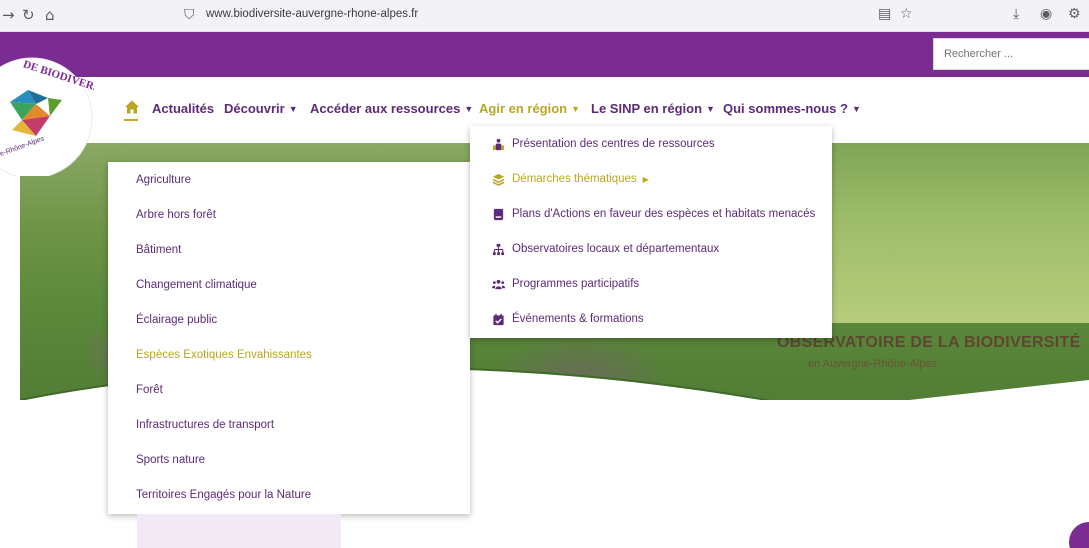 Image resolution: width=1089 pixels, height=548 pixels. Describe the element at coordinates (1016, 14) in the screenshot. I see `download-icon: ⤓` at that location.